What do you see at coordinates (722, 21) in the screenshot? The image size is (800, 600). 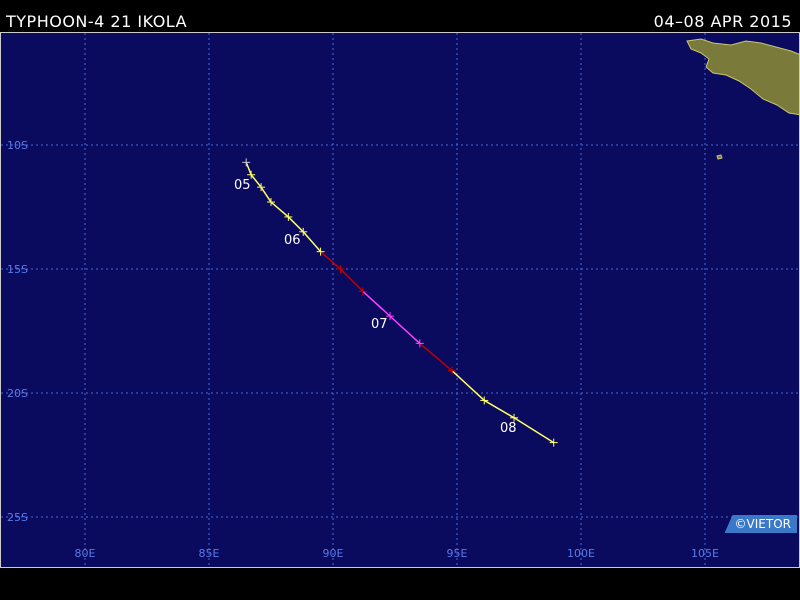 I see `date-range: 04–08 APR 2015` at bounding box center [722, 21].